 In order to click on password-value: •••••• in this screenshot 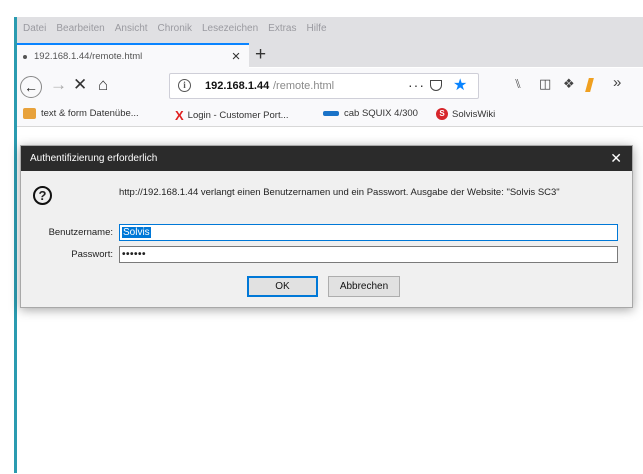, I will do `click(134, 254)`.